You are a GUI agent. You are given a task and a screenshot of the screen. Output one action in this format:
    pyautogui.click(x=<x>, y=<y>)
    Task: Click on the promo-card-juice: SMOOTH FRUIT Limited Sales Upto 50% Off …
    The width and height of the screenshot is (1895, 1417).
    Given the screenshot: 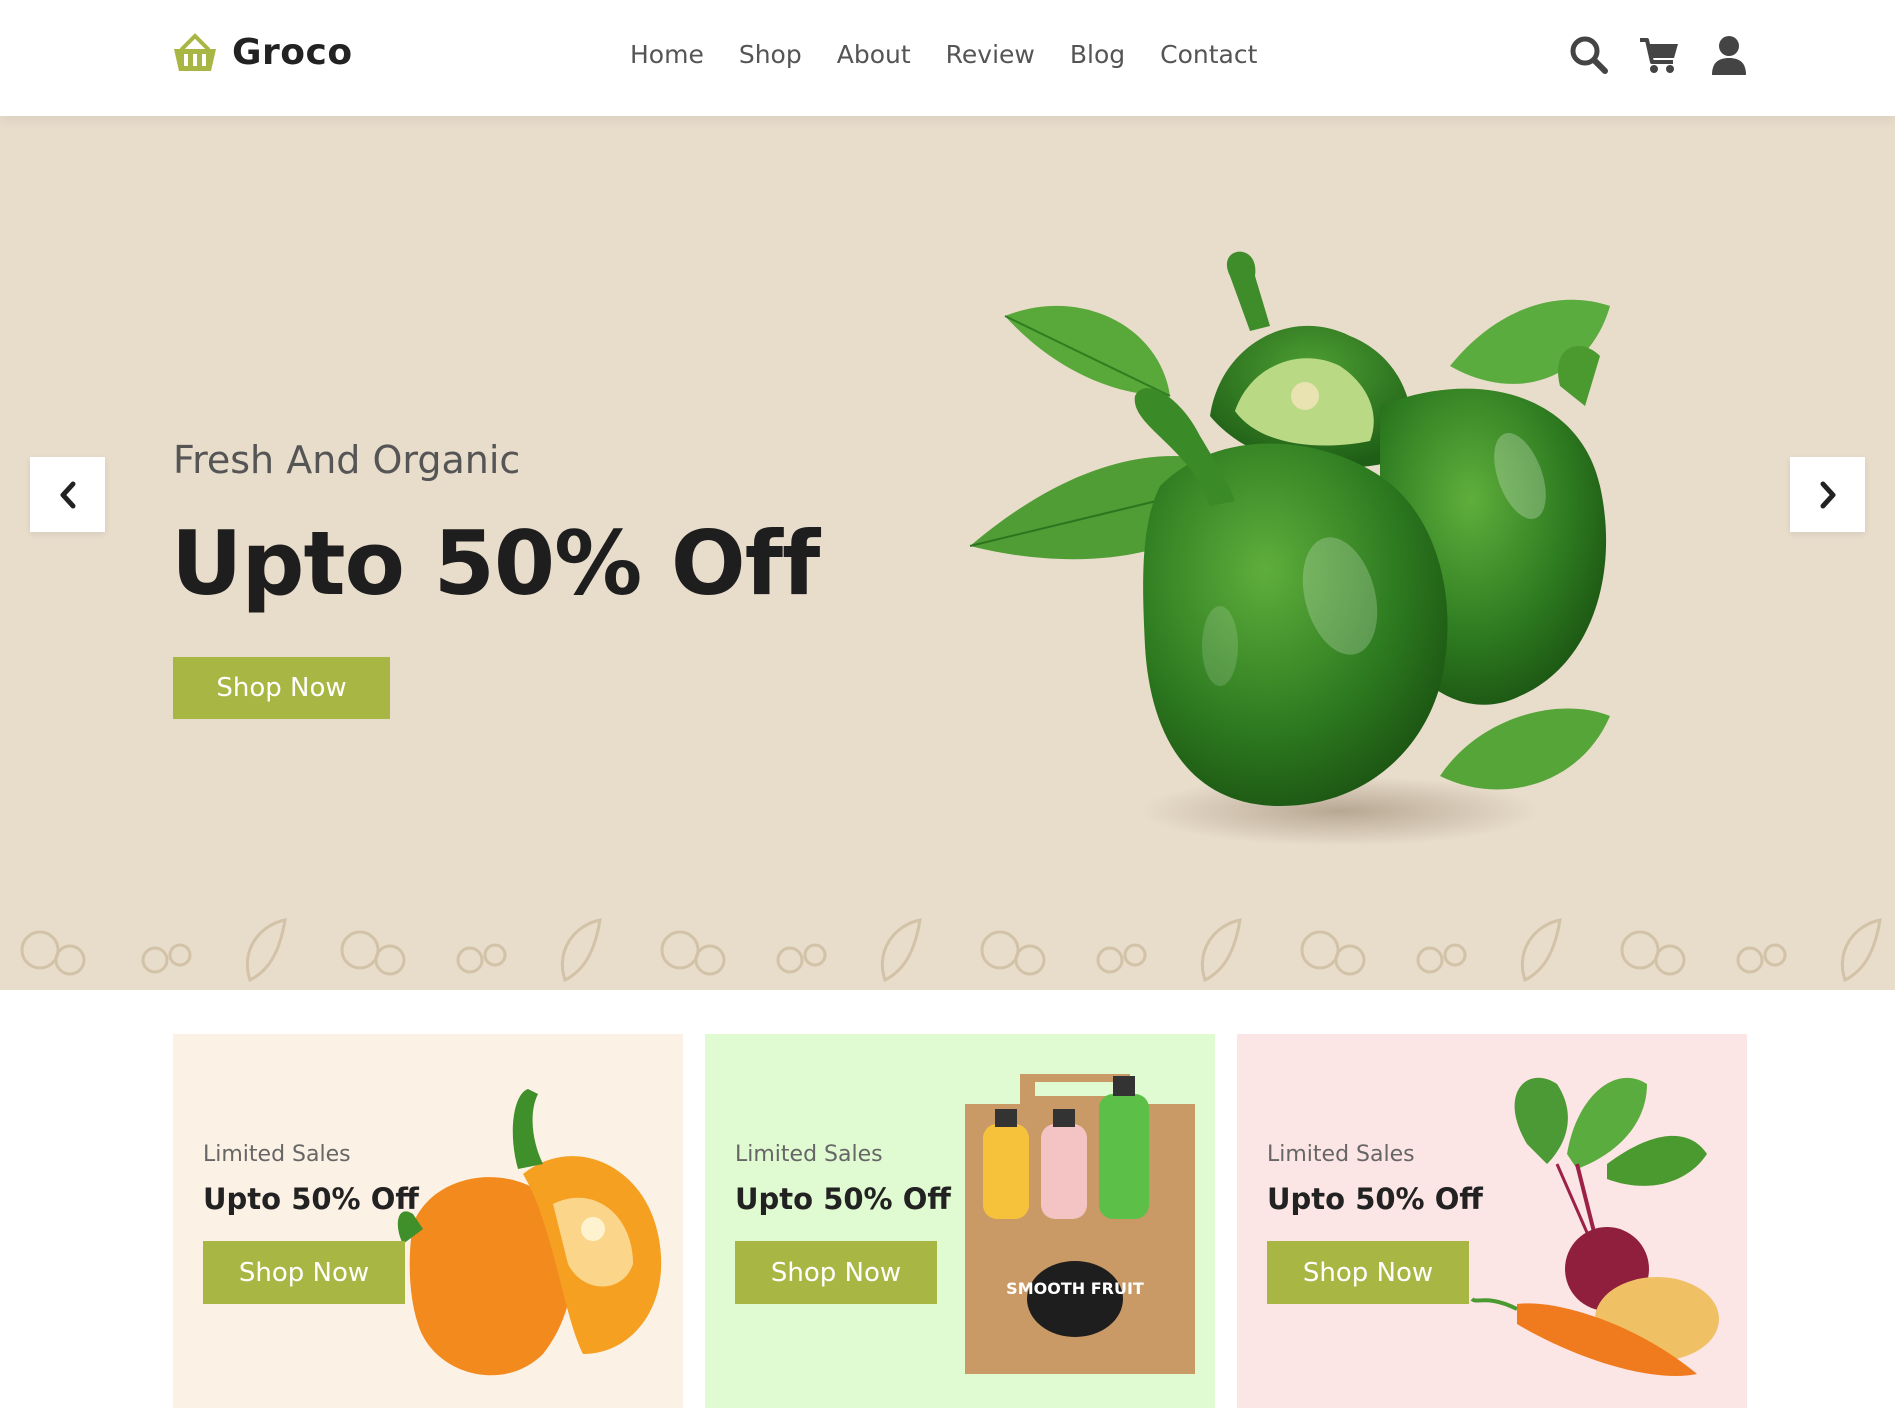 What is the action you would take?
    pyautogui.click(x=960, y=1221)
    